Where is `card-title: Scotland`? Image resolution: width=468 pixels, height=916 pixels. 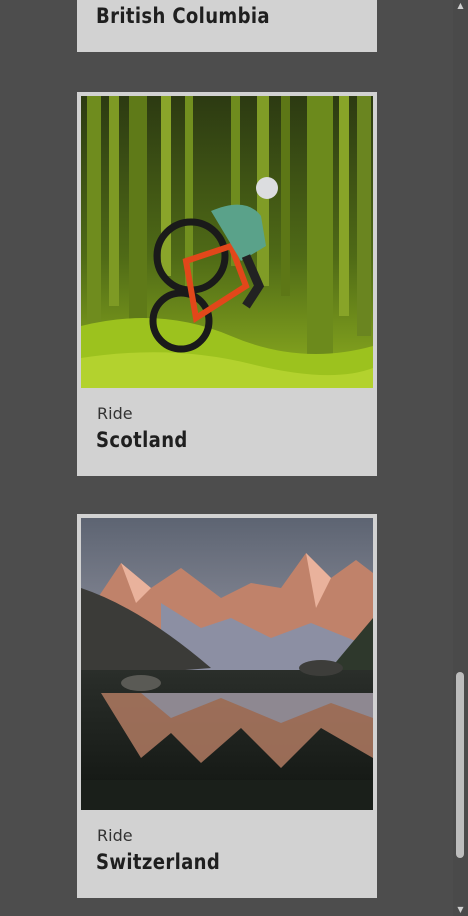 card-title: Scotland is located at coordinates (142, 440).